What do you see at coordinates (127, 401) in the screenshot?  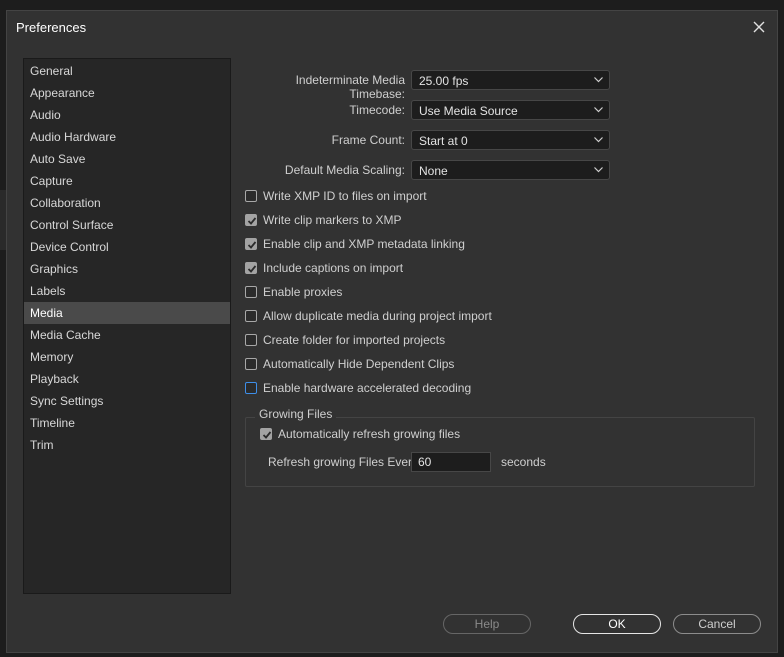 I see `sidebar-item-sync-settings: Sync Settings` at bounding box center [127, 401].